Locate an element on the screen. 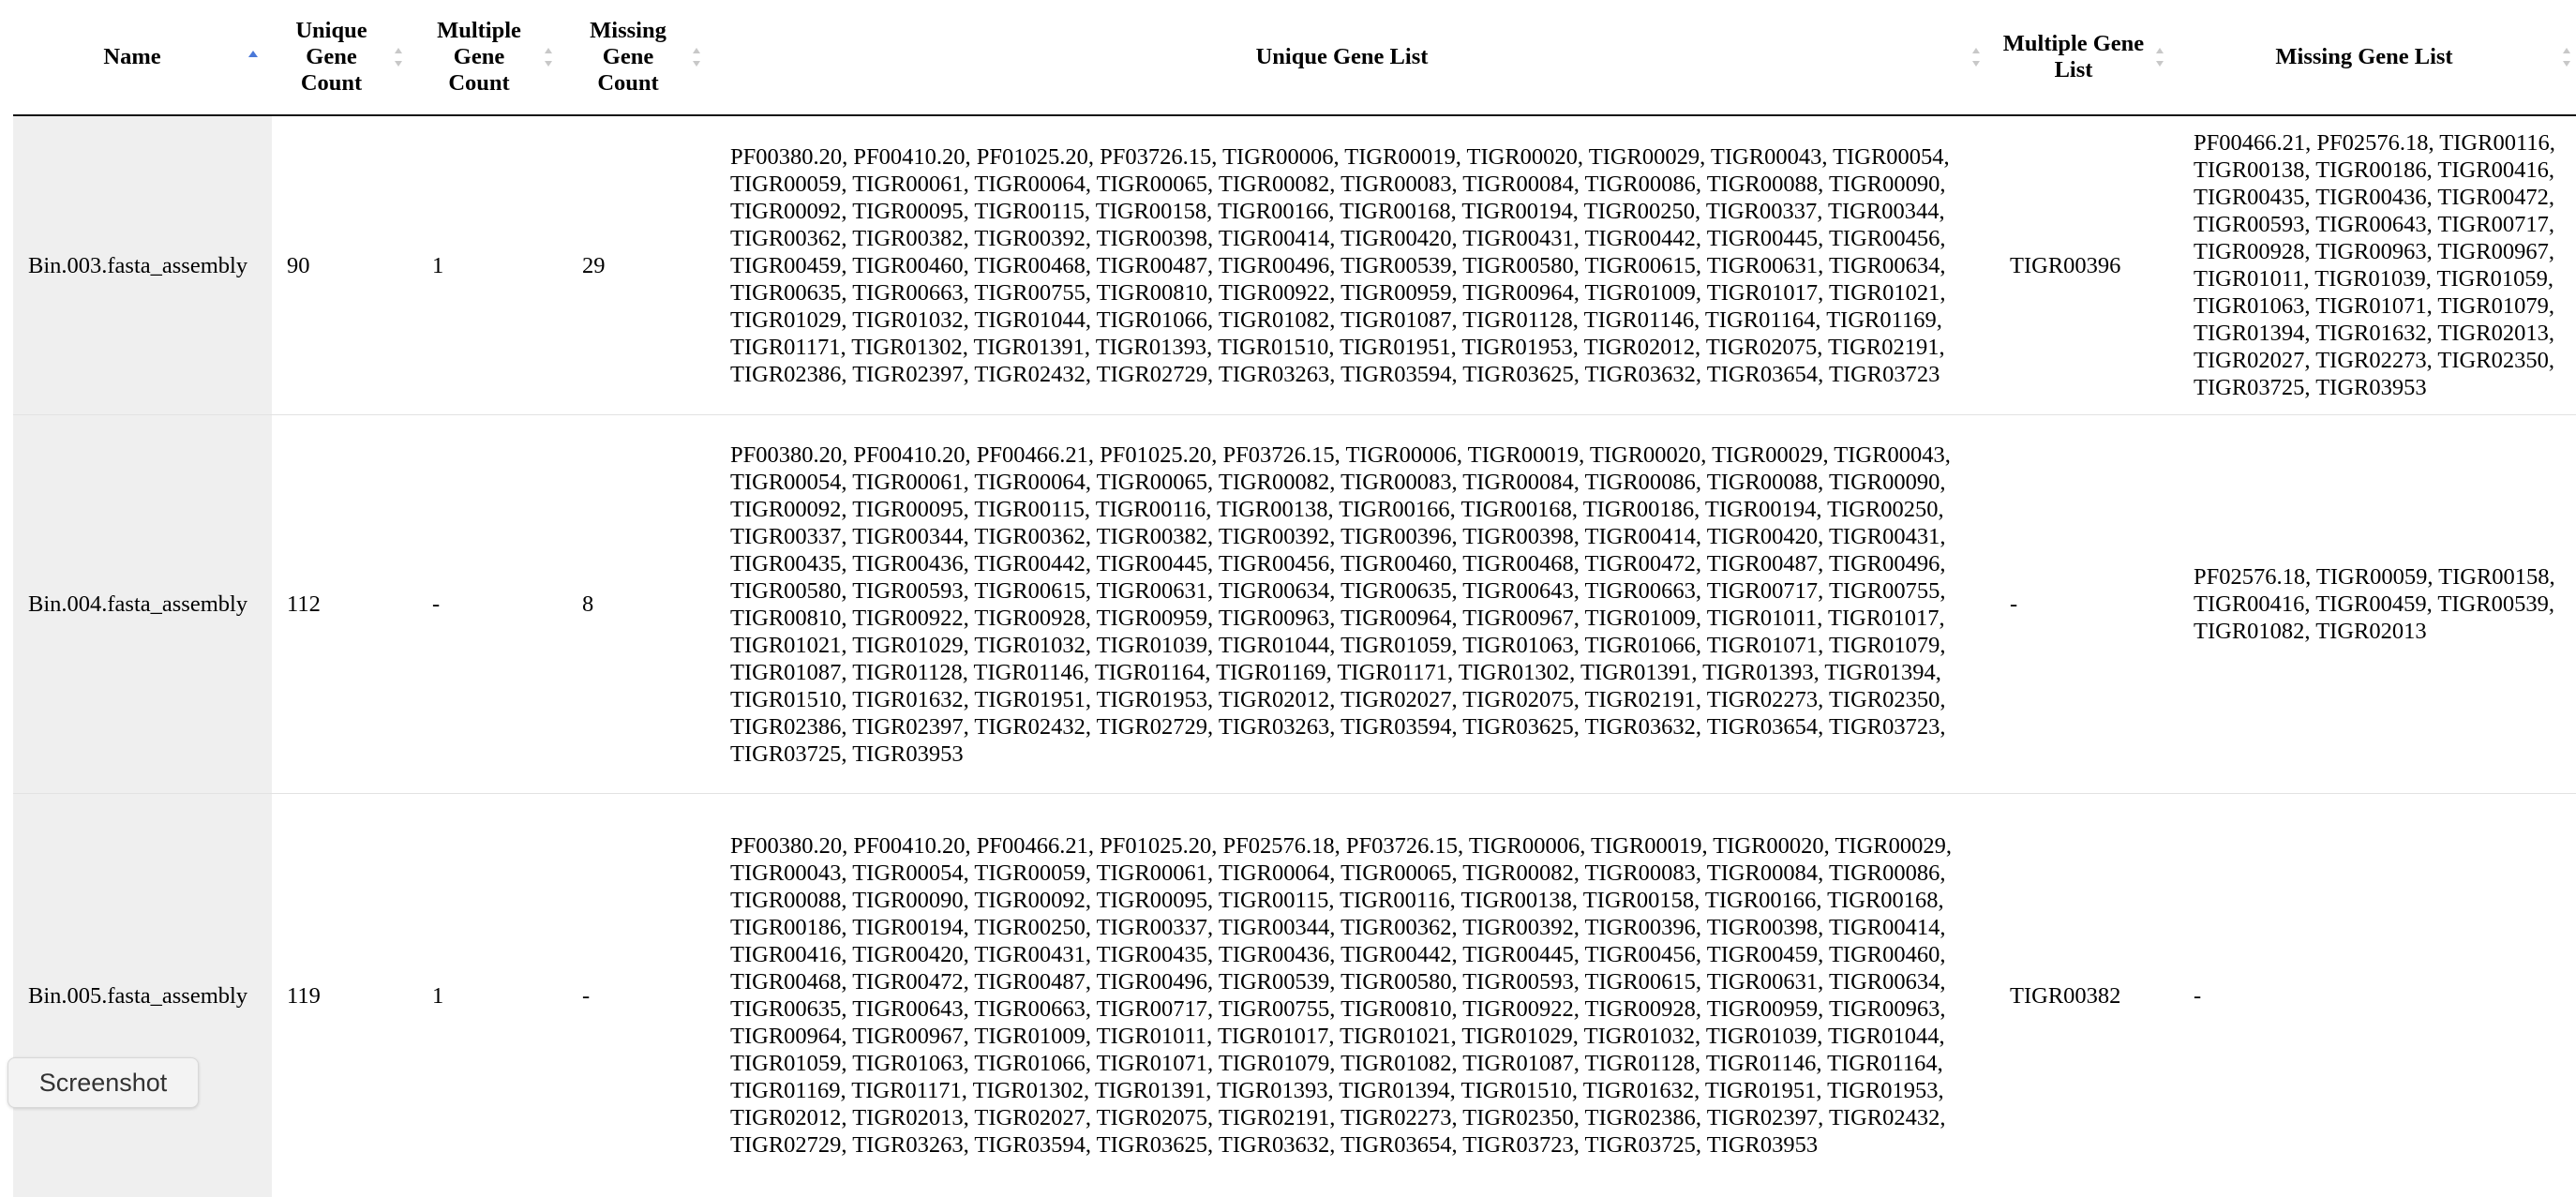  column-header-unique-gene-count: Unique Gene Count is located at coordinates (344, 57).